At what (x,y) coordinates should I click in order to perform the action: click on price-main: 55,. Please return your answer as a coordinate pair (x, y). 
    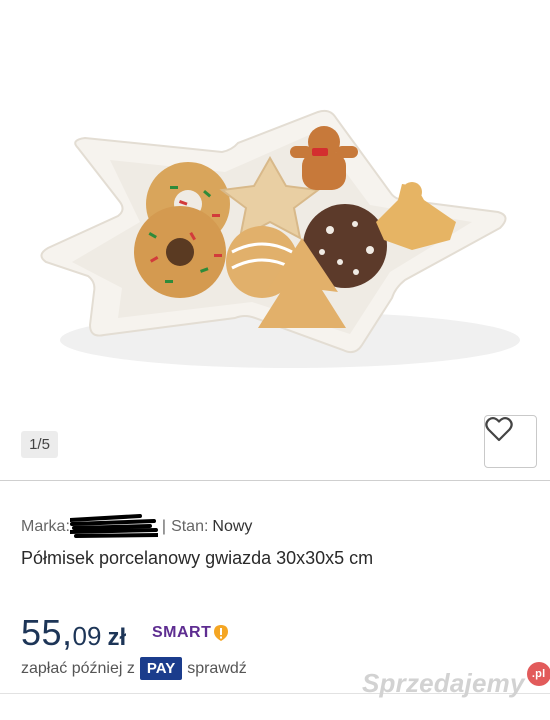
    Looking at the image, I should click on (47, 632).